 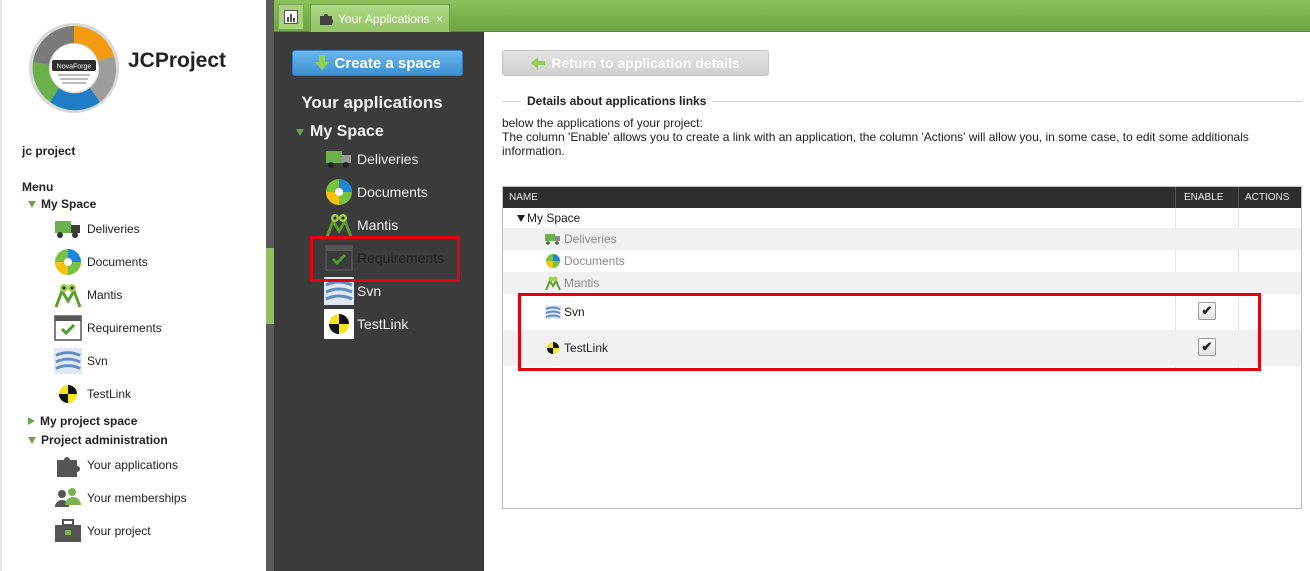 I want to click on app-item-label: Svn, so click(x=369, y=291).